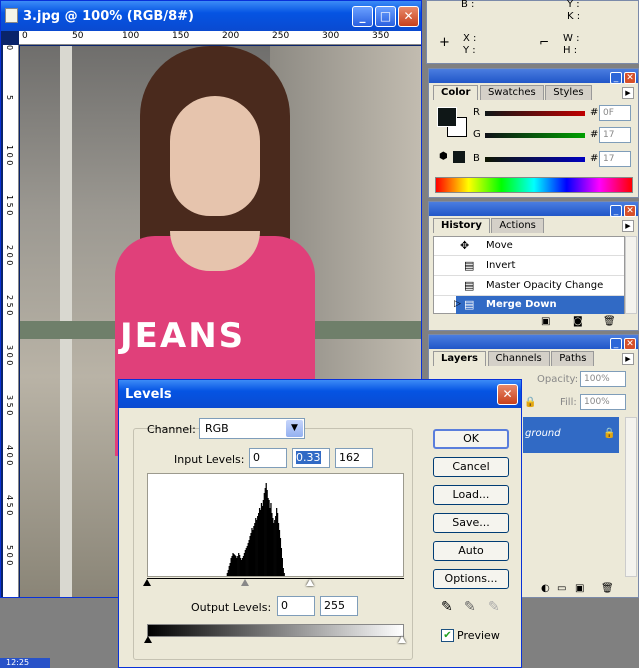  What do you see at coordinates (443, 156) in the screenshot?
I see `cube-warning-icon: ⬢` at bounding box center [443, 156].